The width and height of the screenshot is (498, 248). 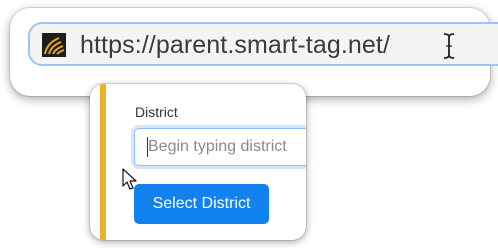 I want to click on select-district-button: Select District, so click(x=201, y=204).